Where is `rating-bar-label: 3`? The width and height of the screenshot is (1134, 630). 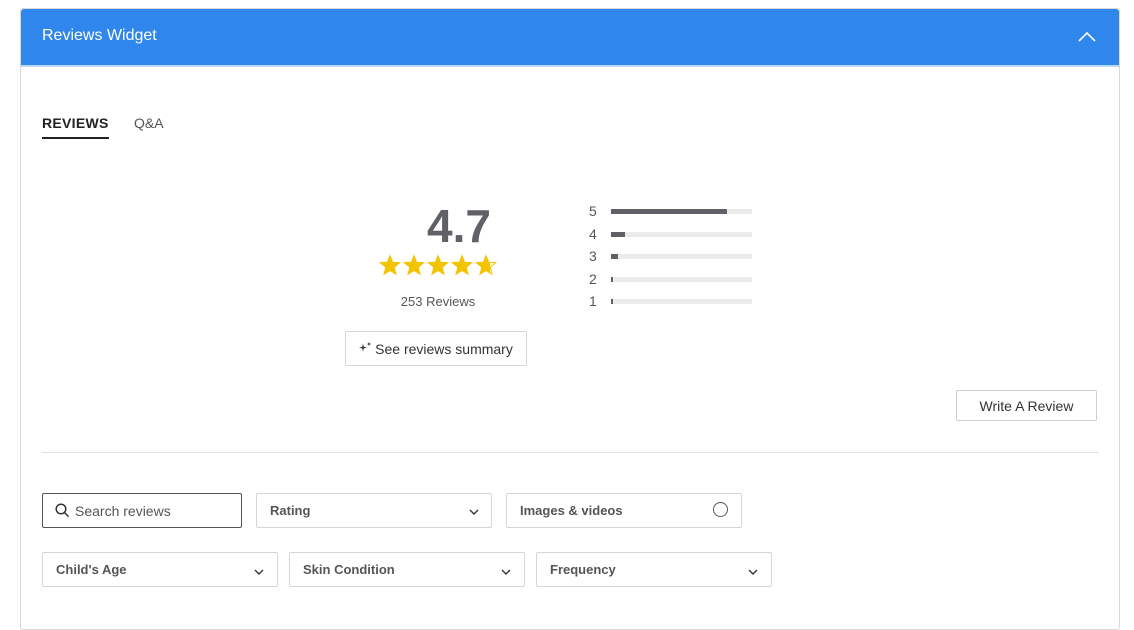 rating-bar-label: 3 is located at coordinates (593, 256).